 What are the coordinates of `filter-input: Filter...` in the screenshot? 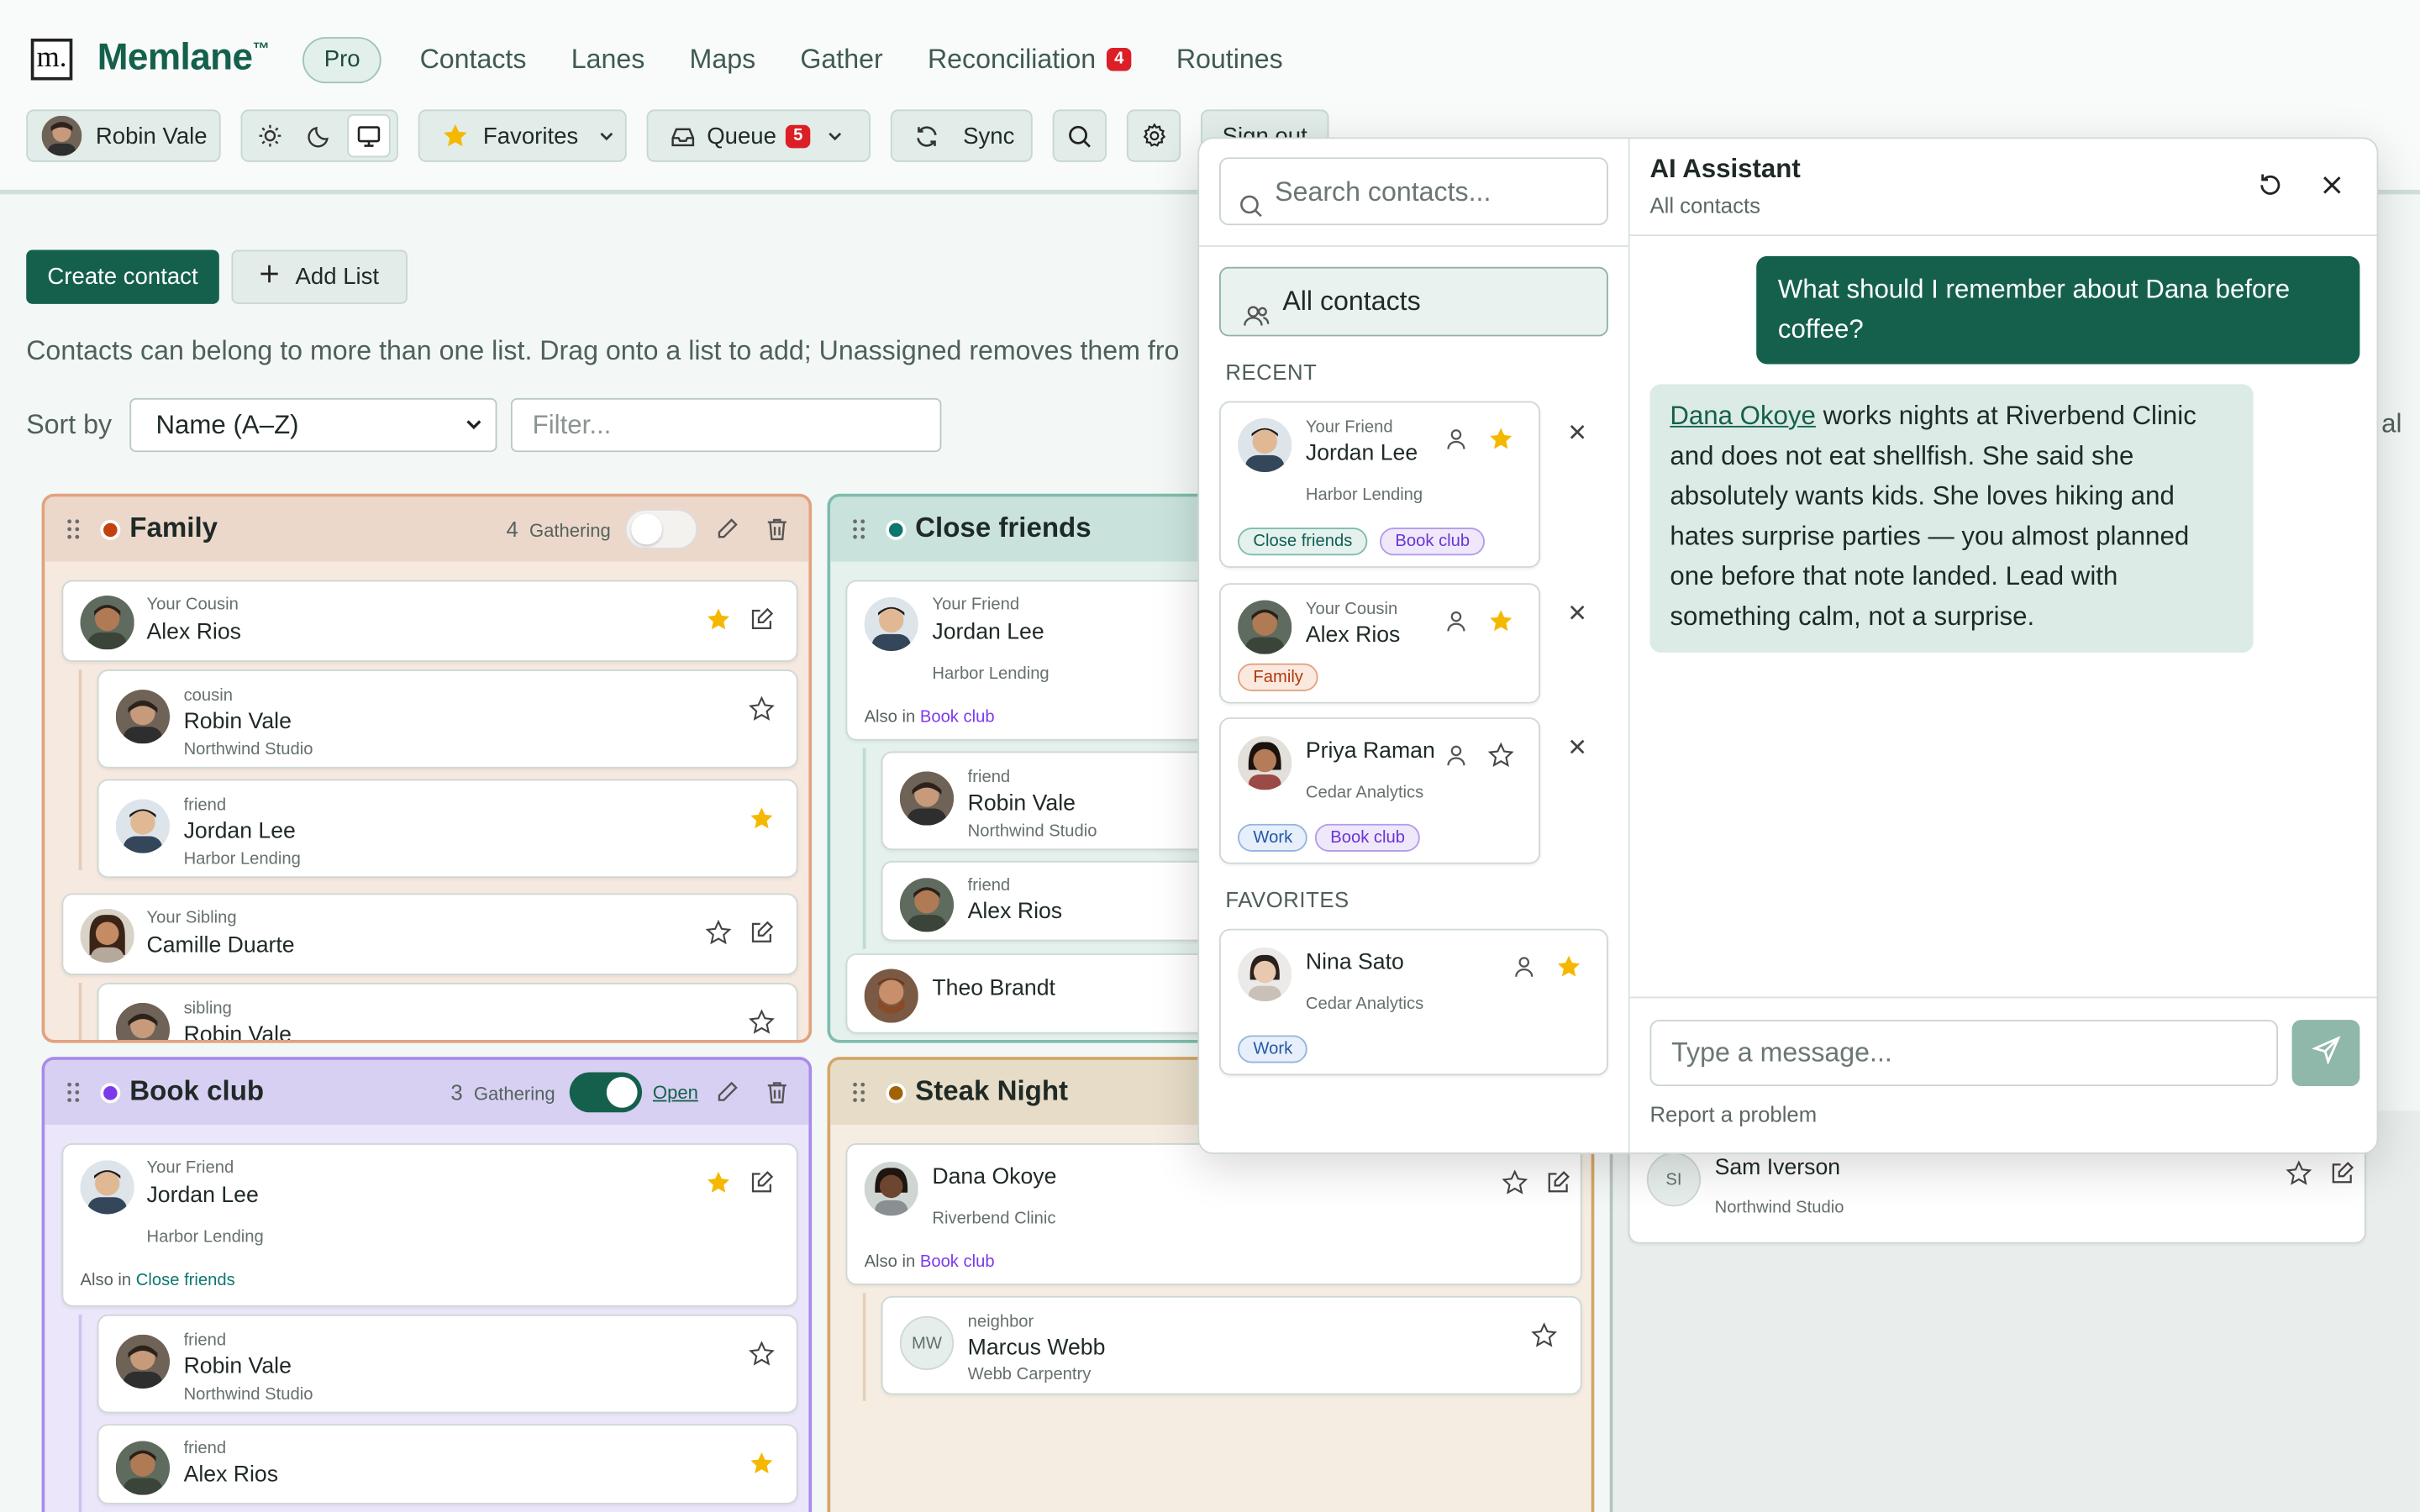 It's located at (726, 425).